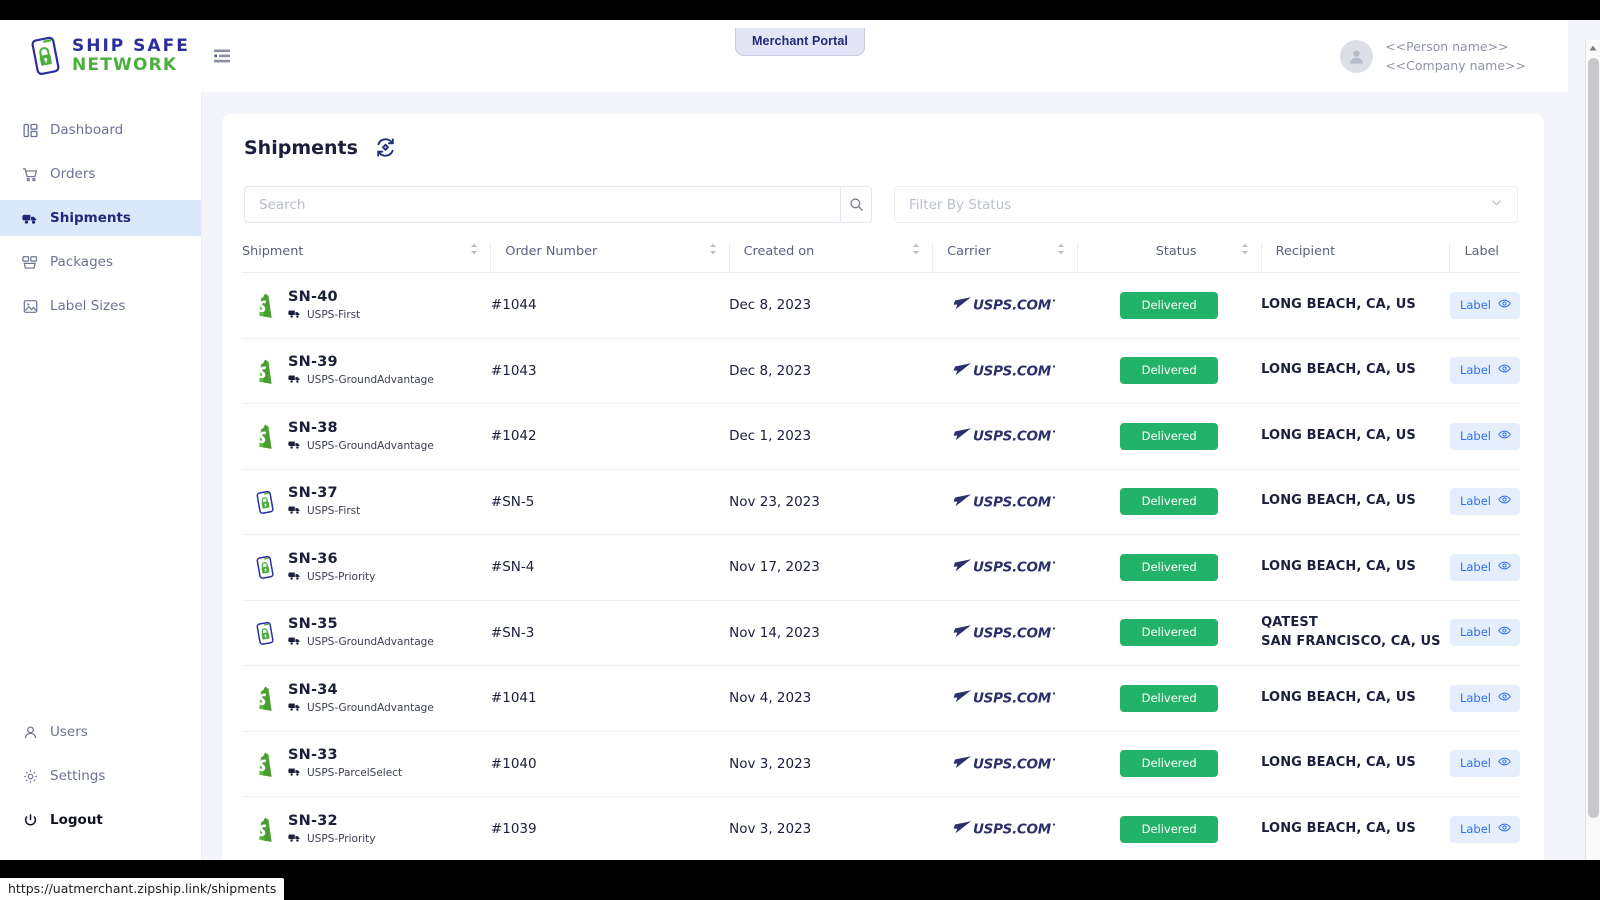 The height and width of the screenshot is (900, 1600). Describe the element at coordinates (542, 204) in the screenshot. I see `search-input` at that location.